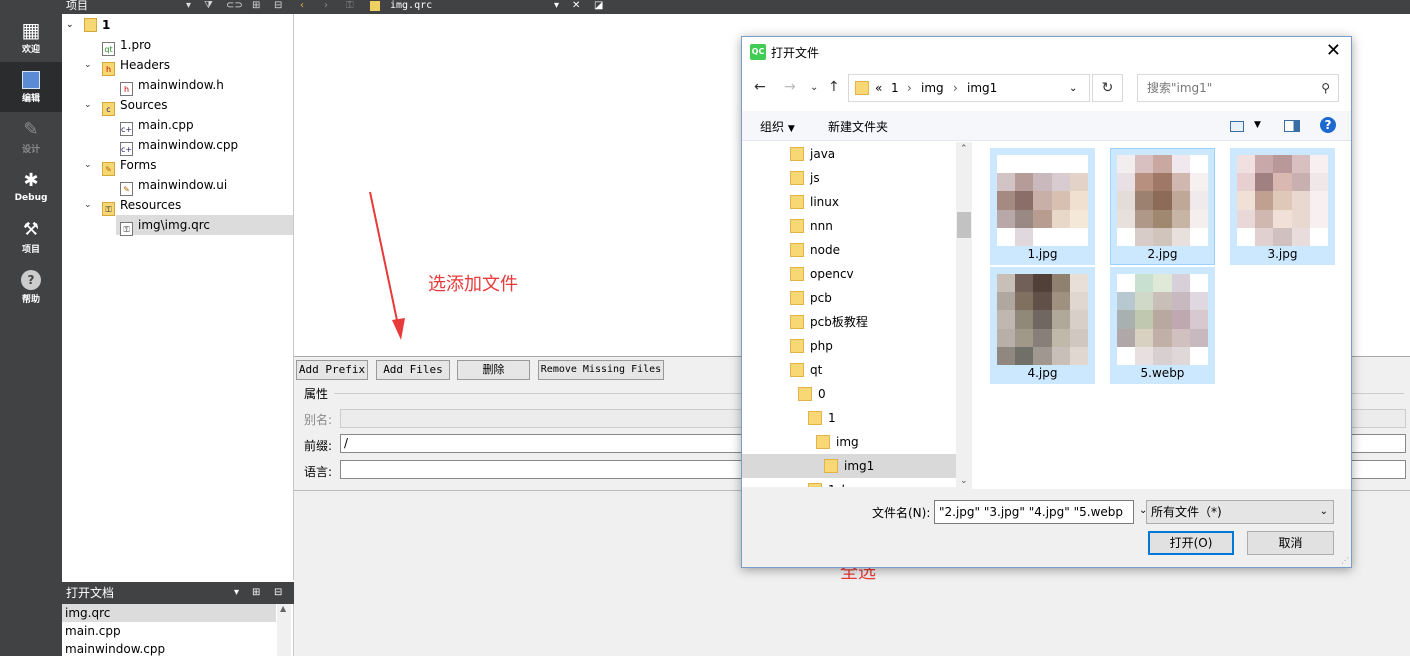 The image size is (1410, 656). Describe the element at coordinates (964, 315) in the screenshot. I see `navigation-scrollbar: ⌃ ⌄` at that location.